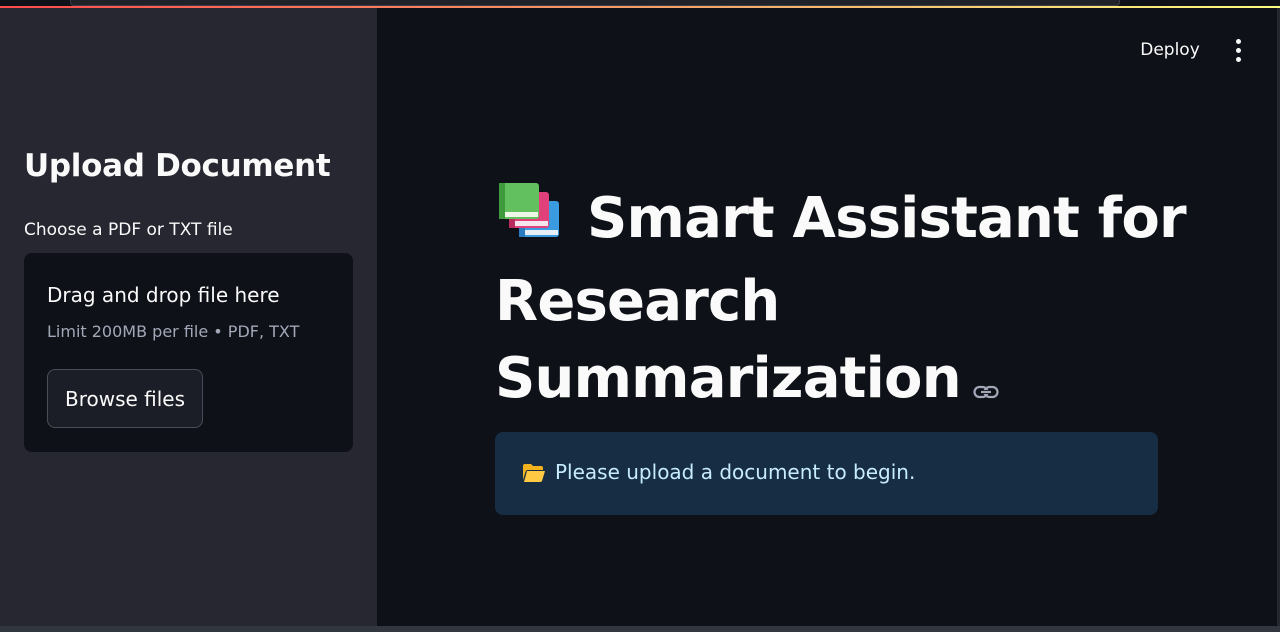 This screenshot has height=632, width=1280. I want to click on info-message: Please upload a document to begin., so click(735, 472).